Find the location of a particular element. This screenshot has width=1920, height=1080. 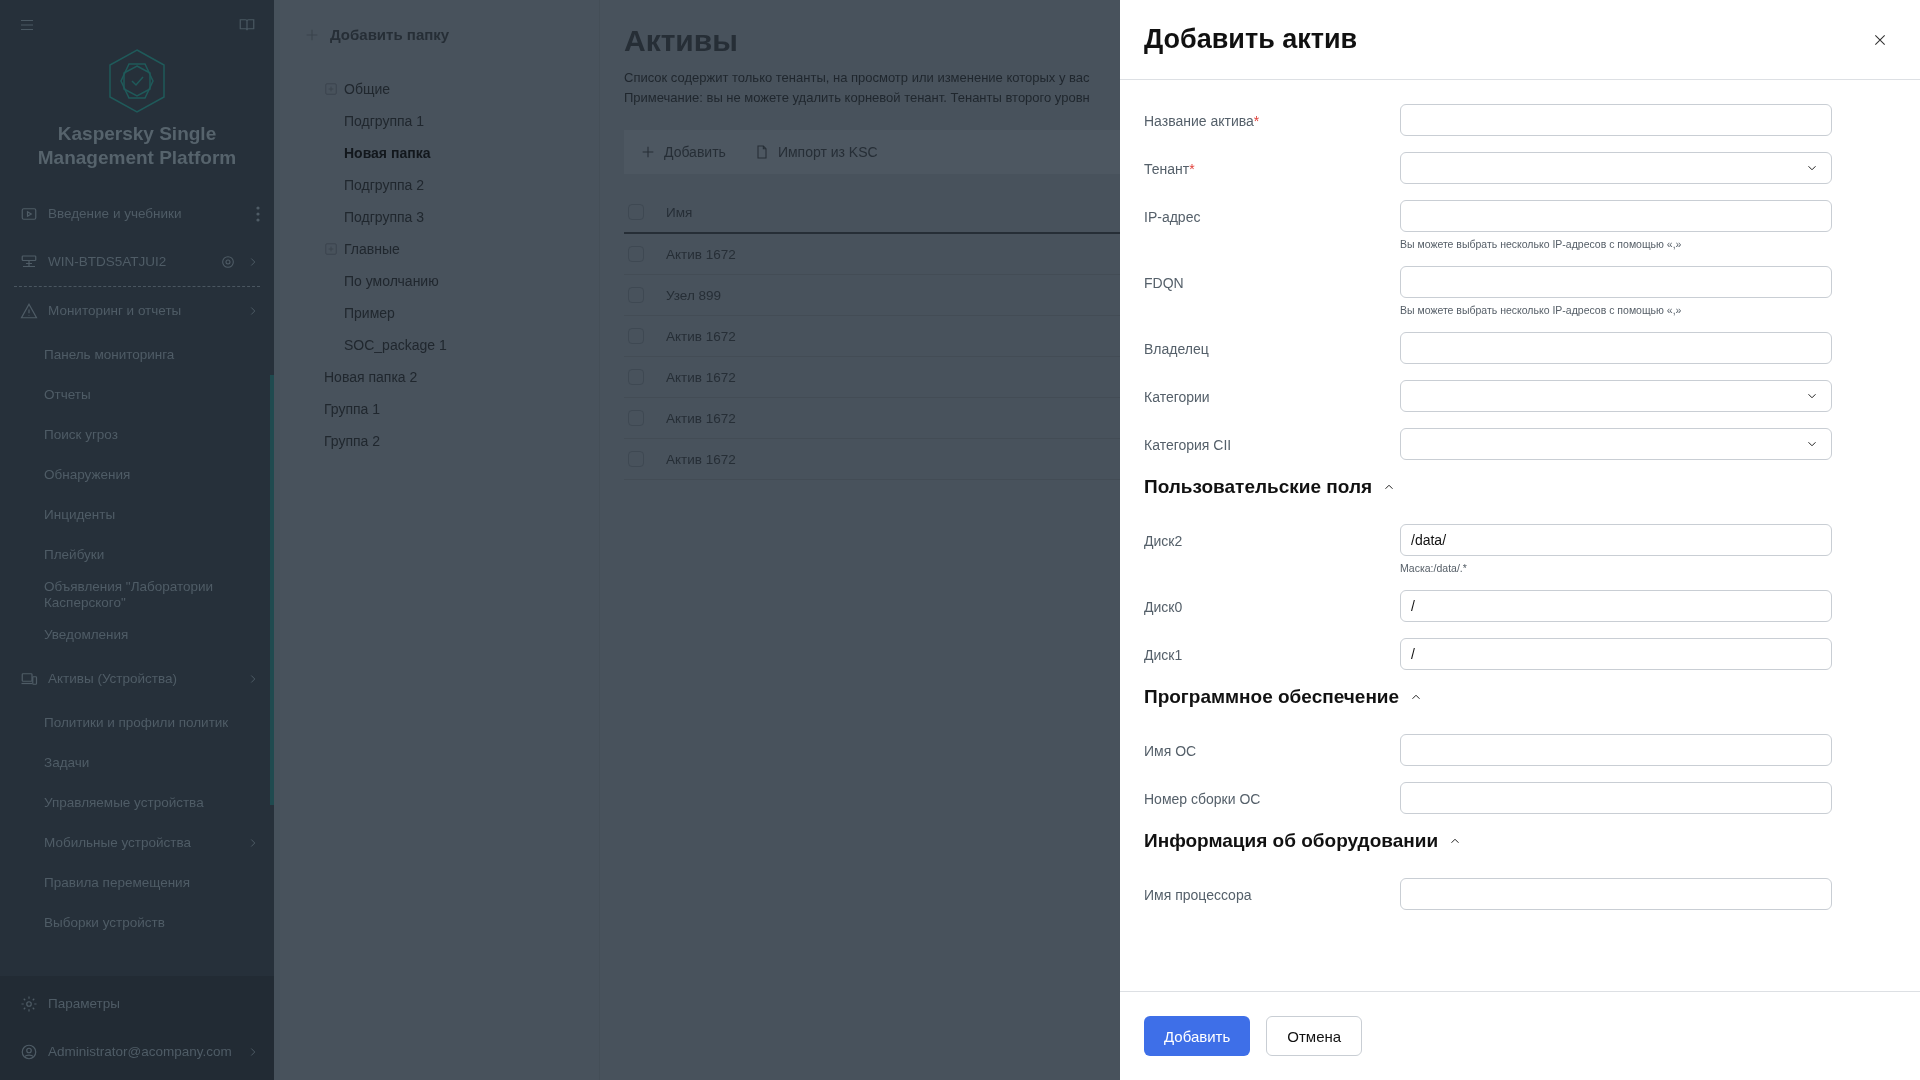

folder-item: Новая папка is located at coordinates (451, 153).